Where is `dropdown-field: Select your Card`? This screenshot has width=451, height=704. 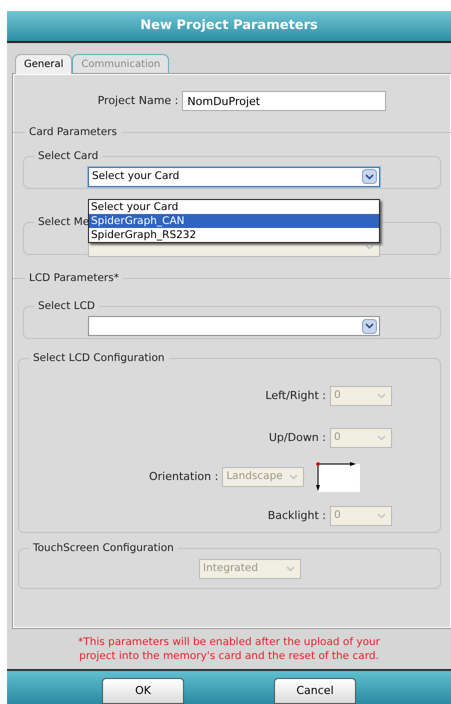 dropdown-field: Select your Card is located at coordinates (234, 176).